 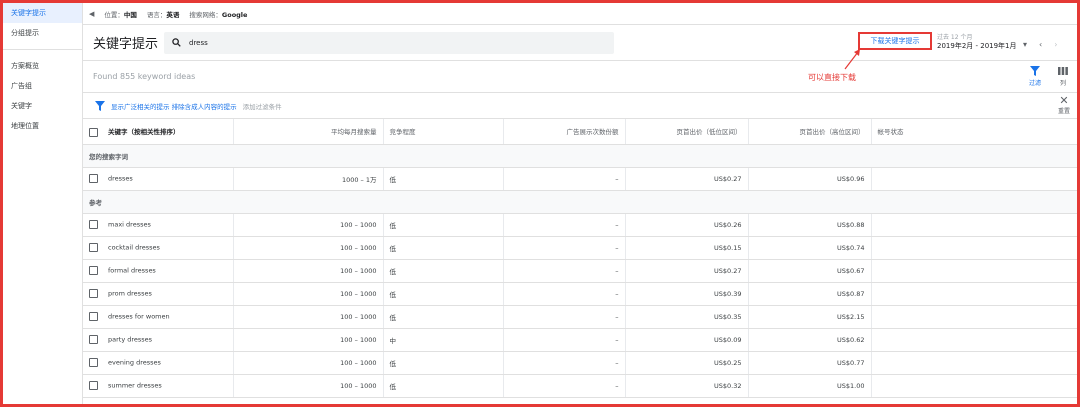 I want to click on language-label: 语言：, so click(x=156, y=14).